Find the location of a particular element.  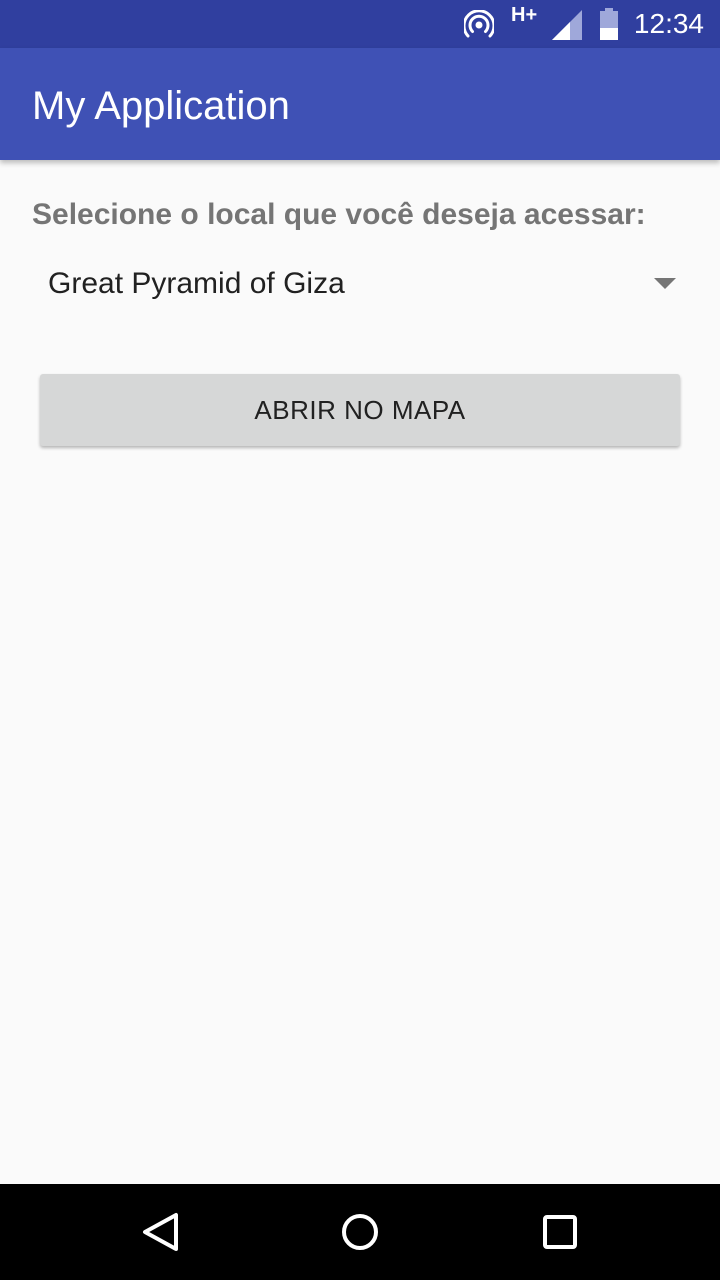

open-map-button-label: ABRIR NO MAPA is located at coordinates (360, 410).